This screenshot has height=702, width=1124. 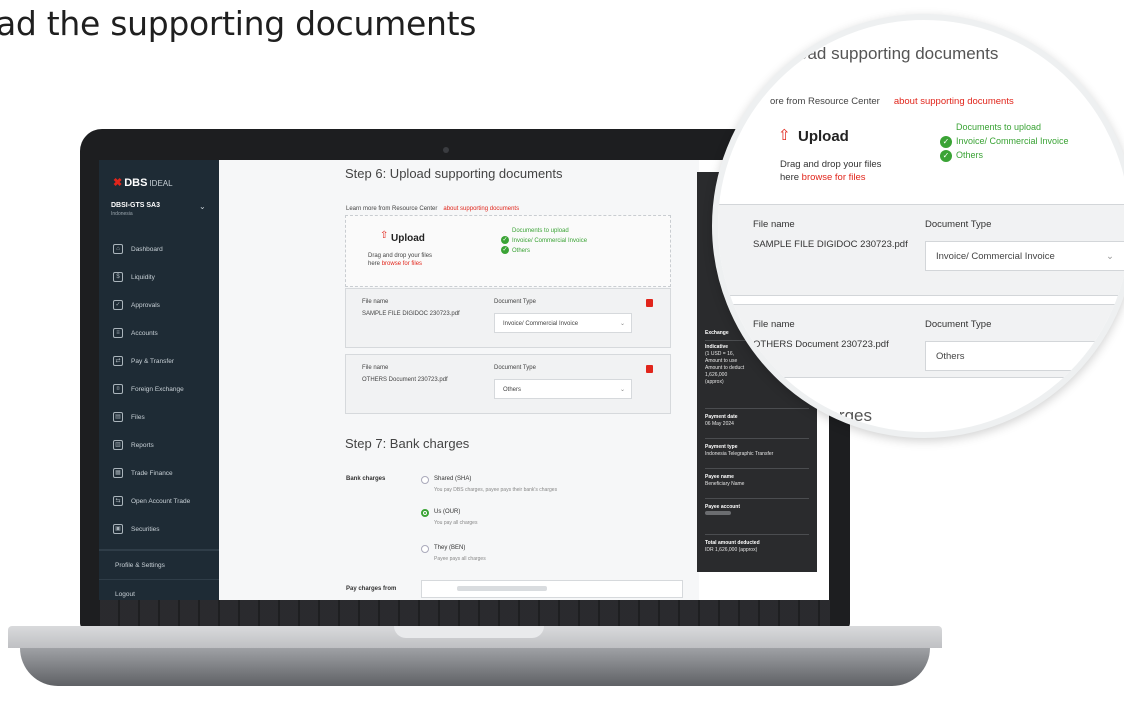 I want to click on home-icon: ⌂, so click(x=118, y=249).